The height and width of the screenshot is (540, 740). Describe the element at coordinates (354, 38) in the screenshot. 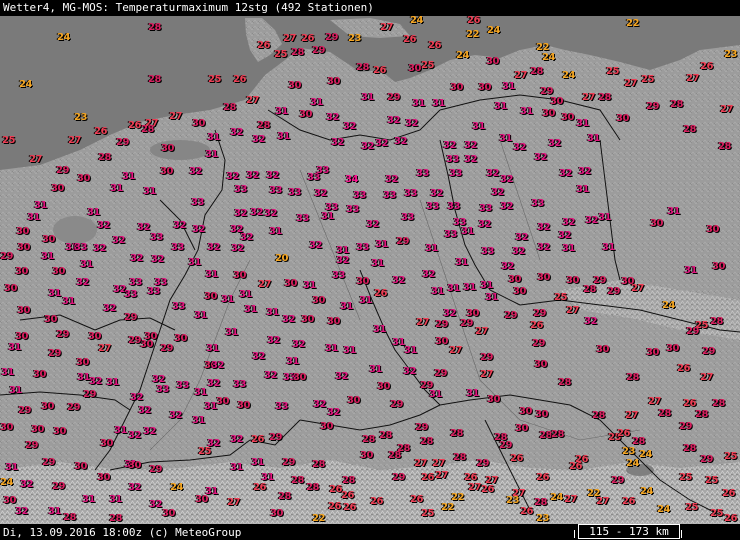

I see `station-temperature: 23` at that location.